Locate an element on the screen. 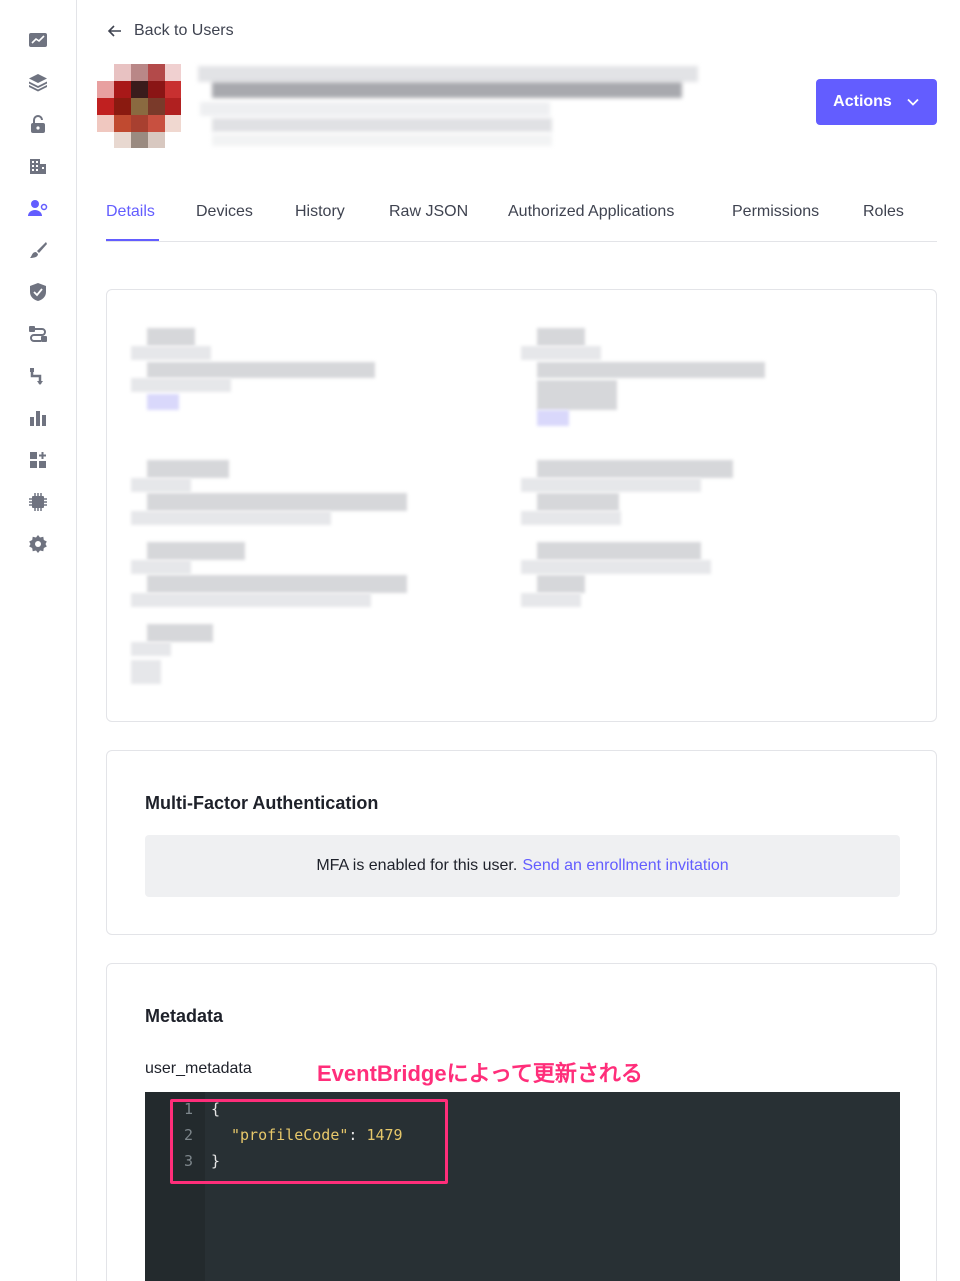  layers-icon is located at coordinates (38, 82).